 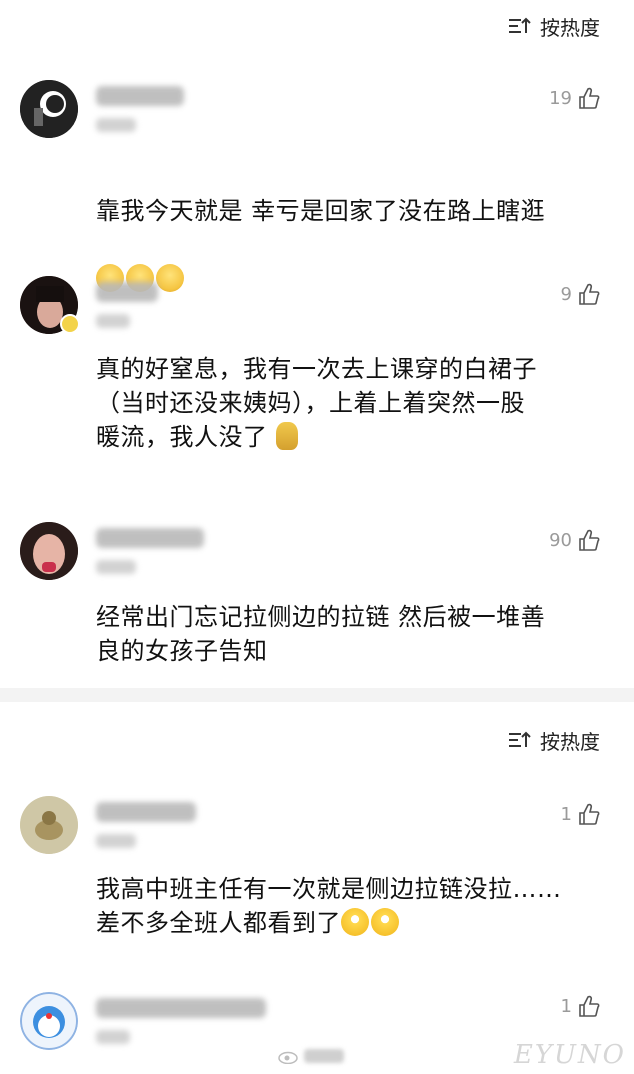 What do you see at coordinates (321, 211) in the screenshot?
I see `comment-body: 靠我今天就是 幸亏是回家了没在路上瞎逛` at bounding box center [321, 211].